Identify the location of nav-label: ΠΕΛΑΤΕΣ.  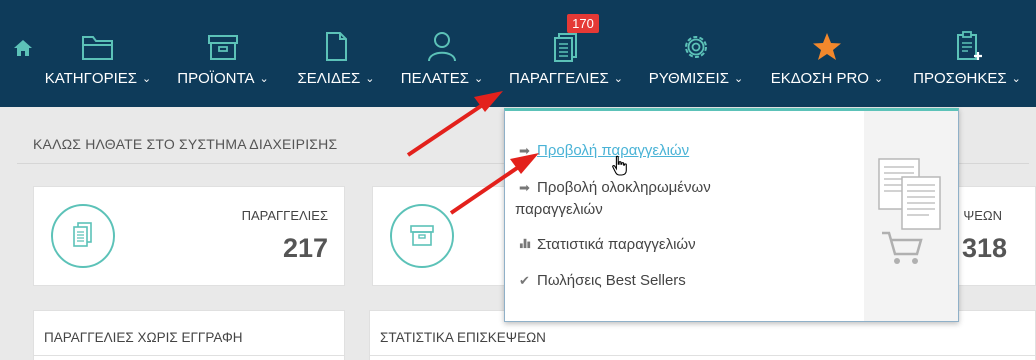
(434, 78).